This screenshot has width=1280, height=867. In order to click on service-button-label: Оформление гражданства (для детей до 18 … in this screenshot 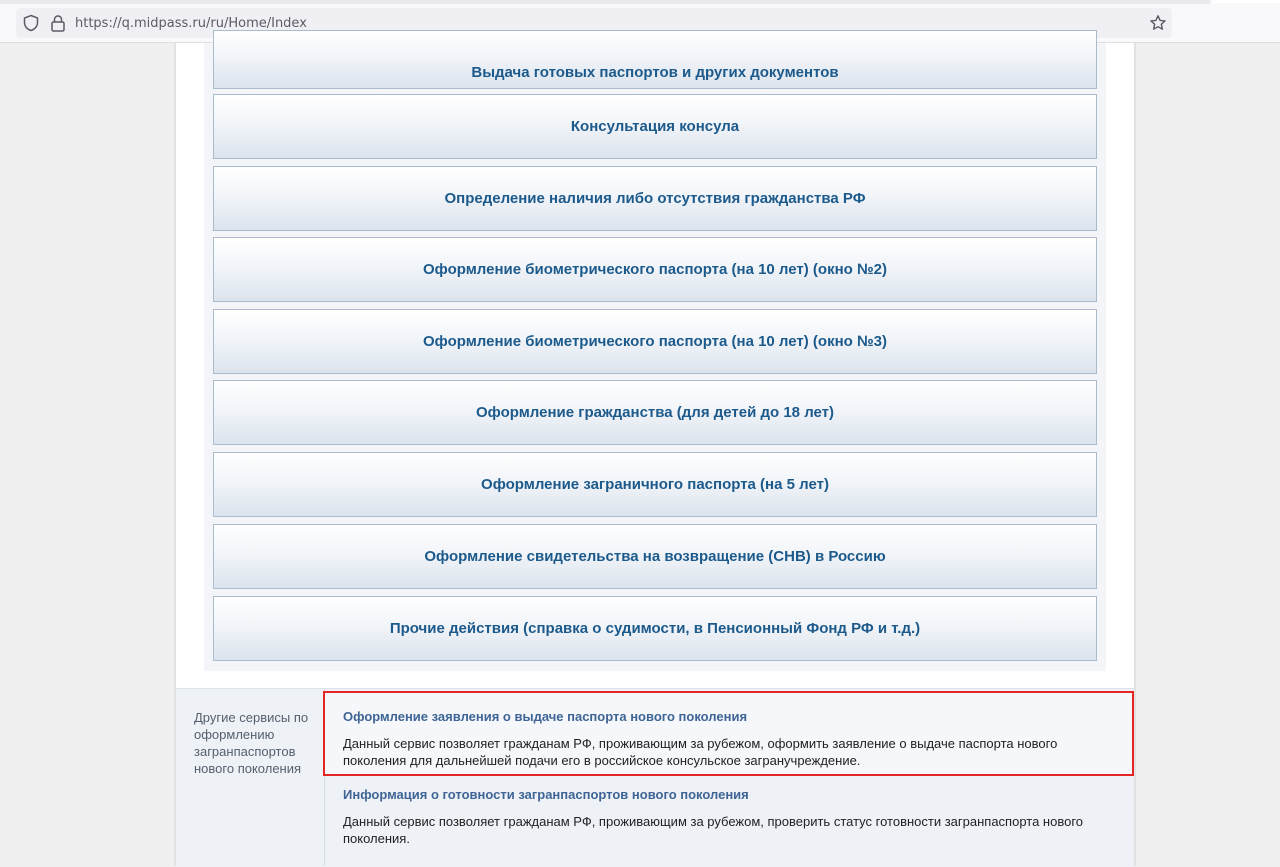, I will do `click(655, 412)`.